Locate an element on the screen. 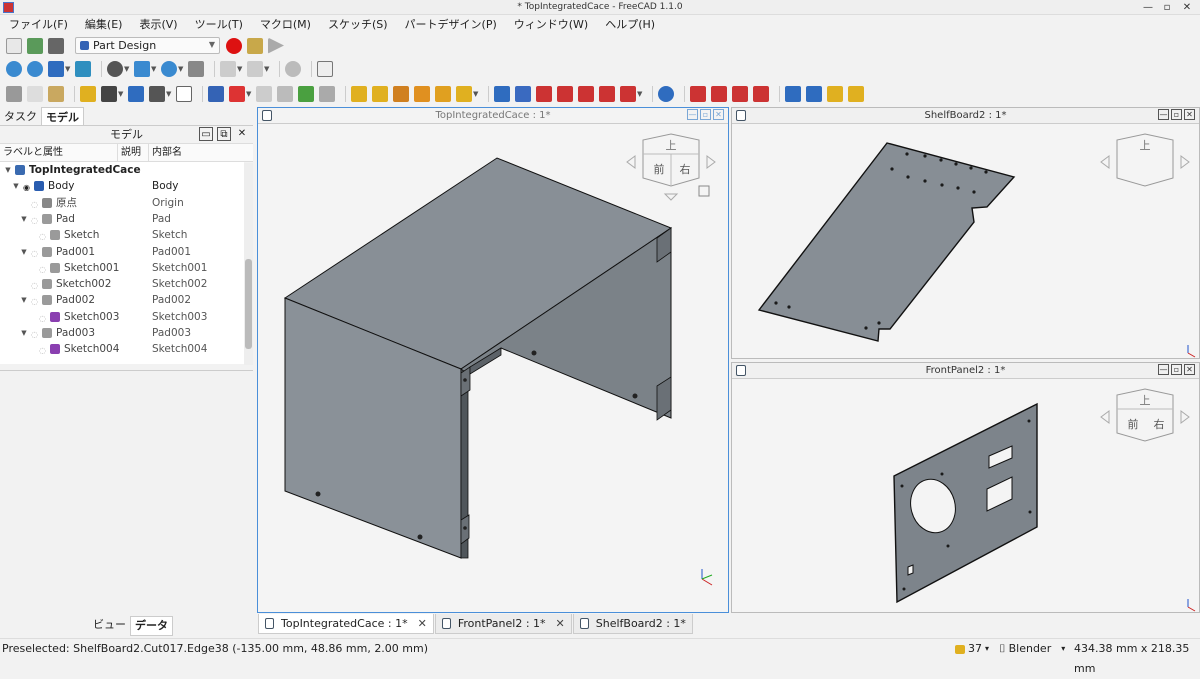 This screenshot has width=1200, height=679. subshape-binder-icon is located at coordinates (327, 93).